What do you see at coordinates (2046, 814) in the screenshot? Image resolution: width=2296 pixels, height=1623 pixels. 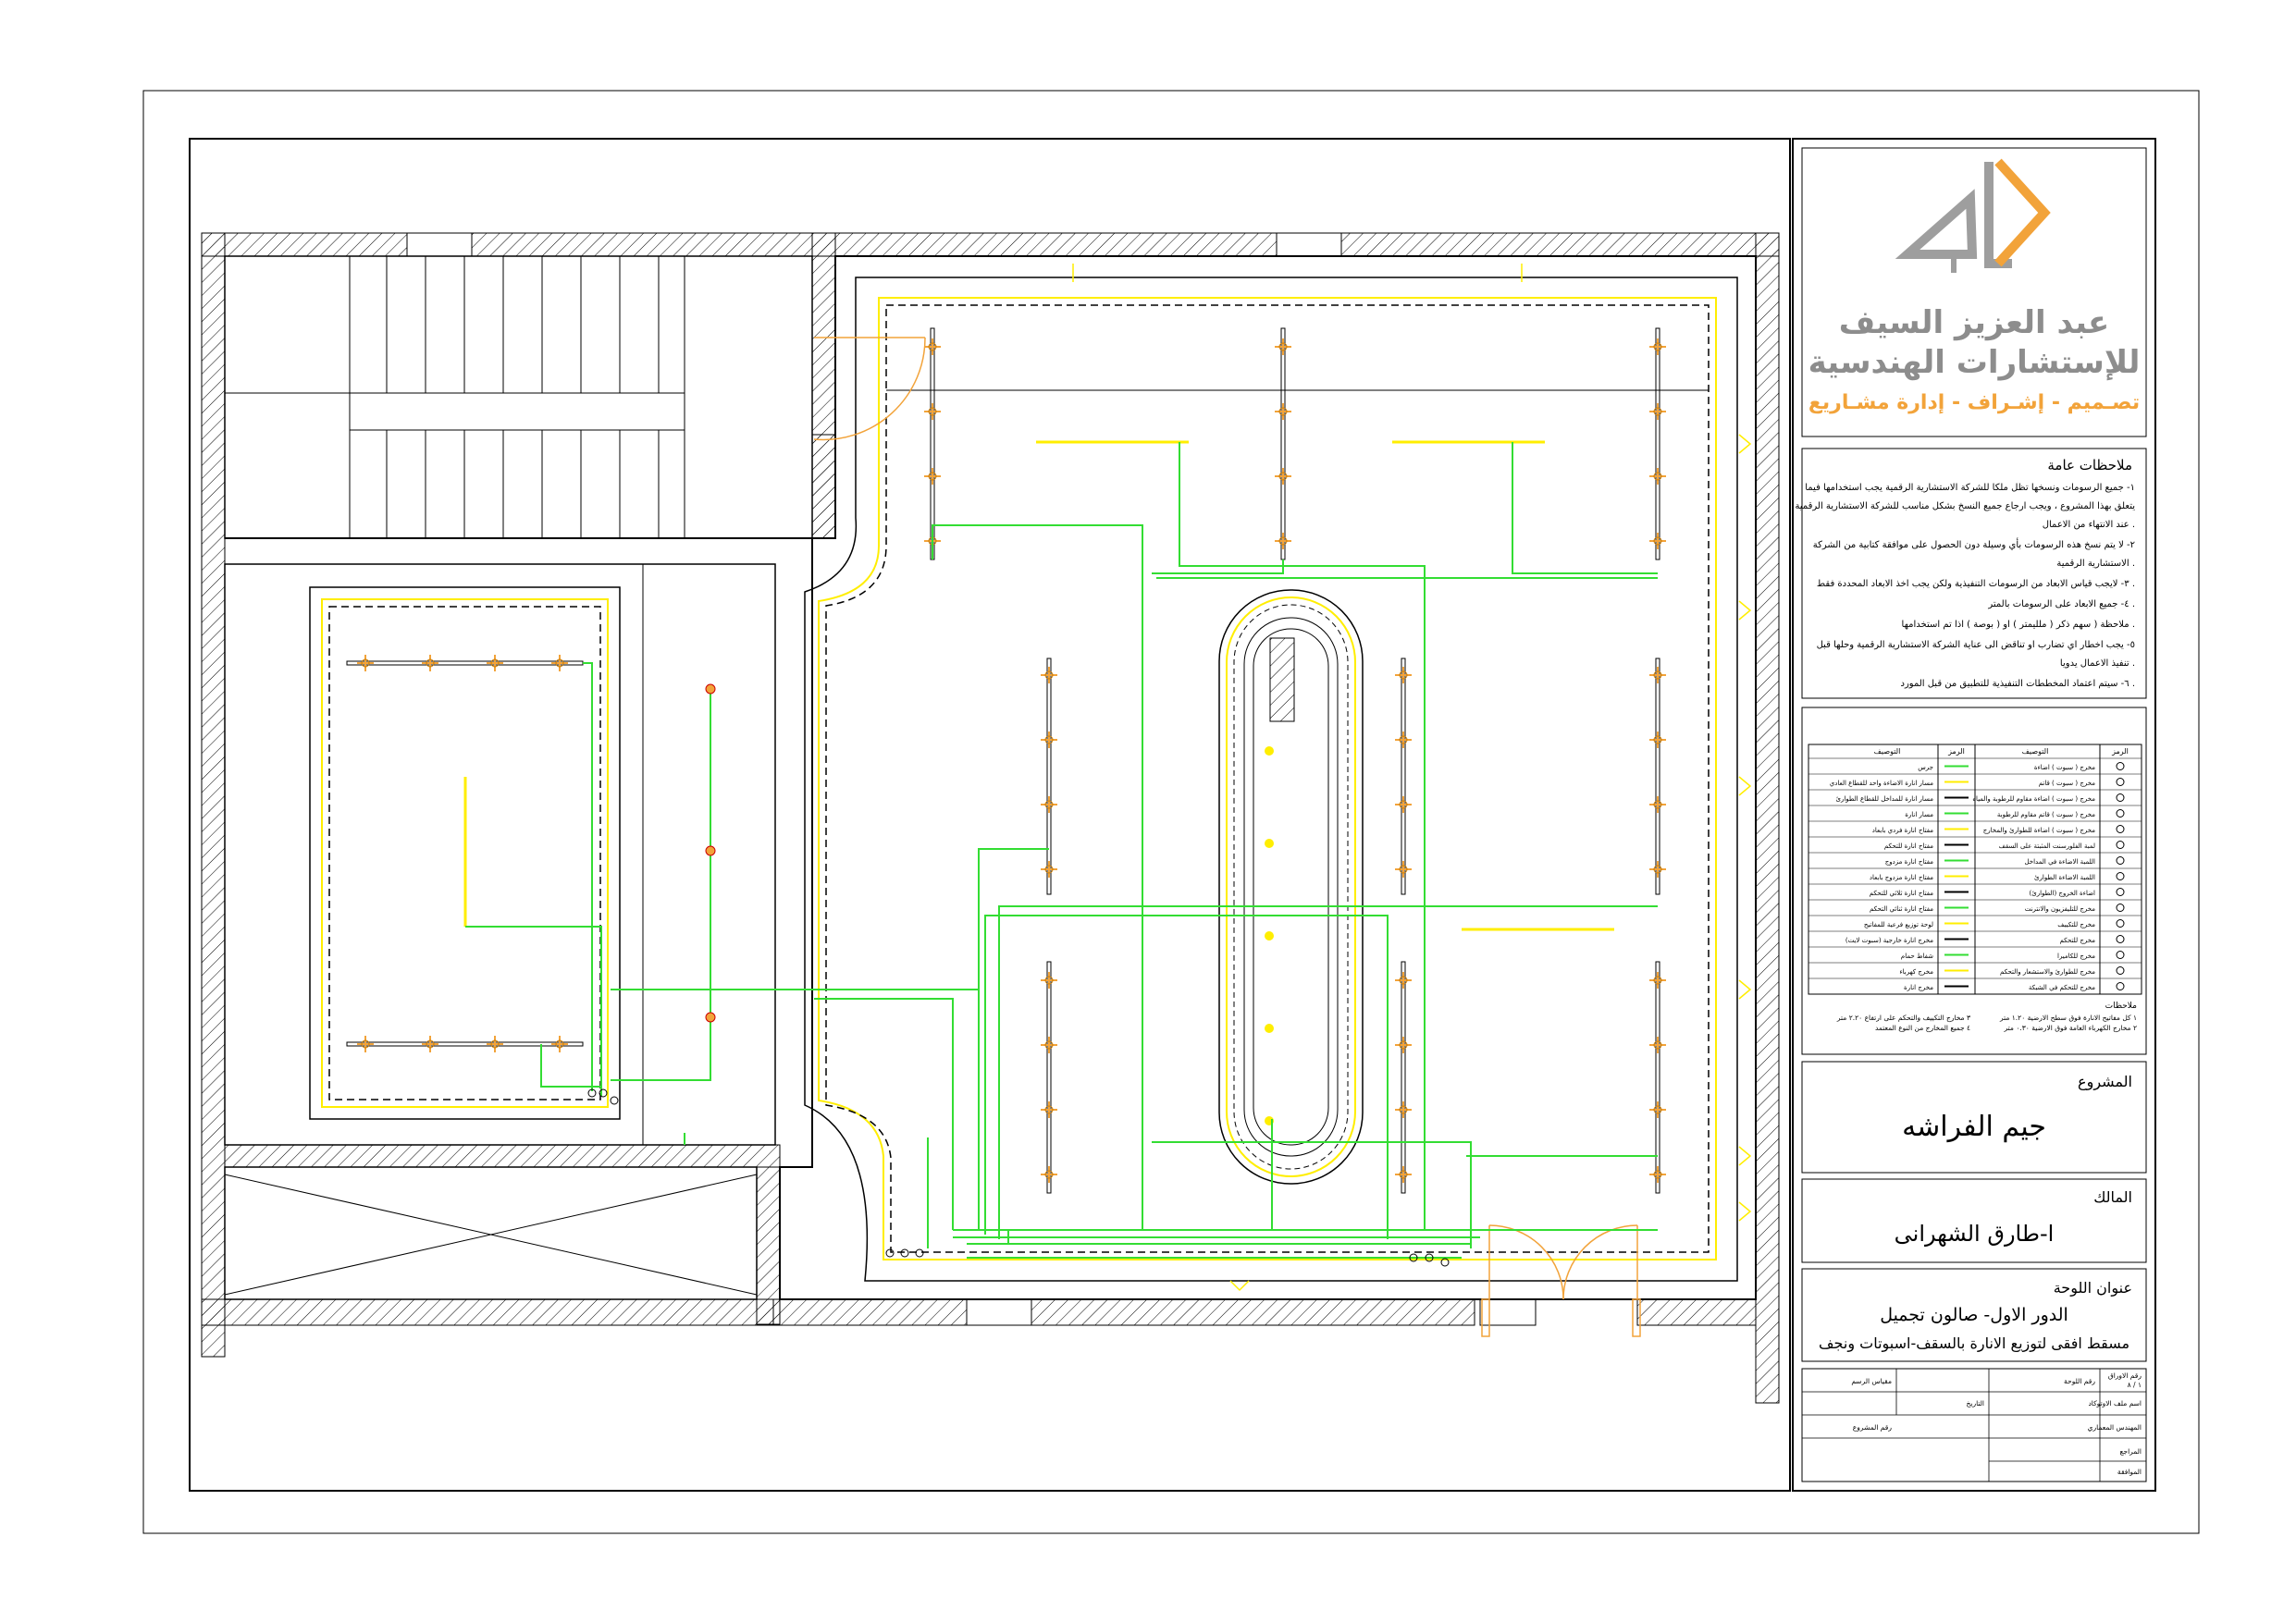 I see `legend-right-row: مخرج ( سبوت ) قاتم مقاوم للرطوبة` at bounding box center [2046, 814].